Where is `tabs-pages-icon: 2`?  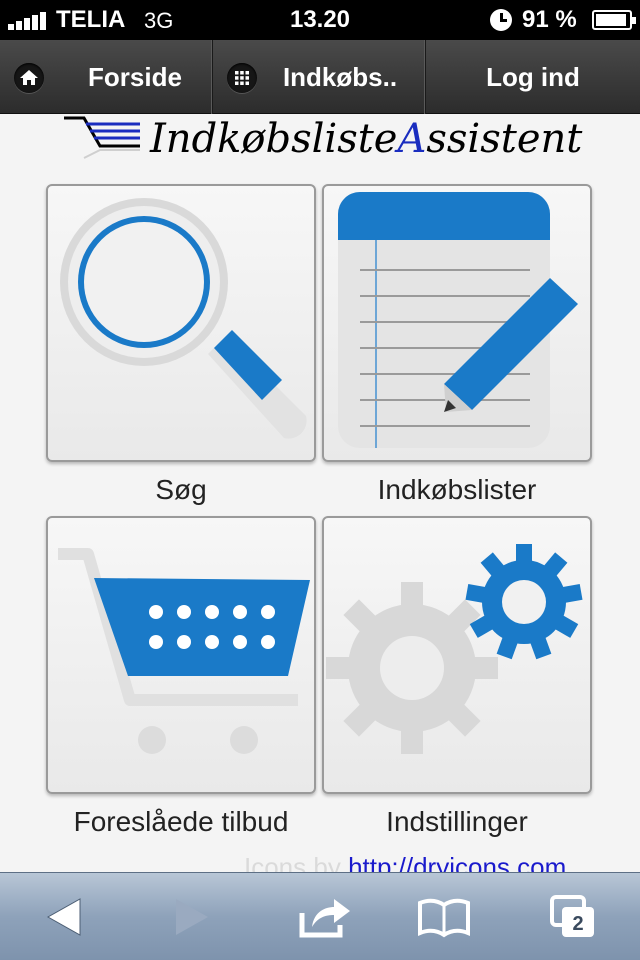 tabs-pages-icon: 2 is located at coordinates (572, 916).